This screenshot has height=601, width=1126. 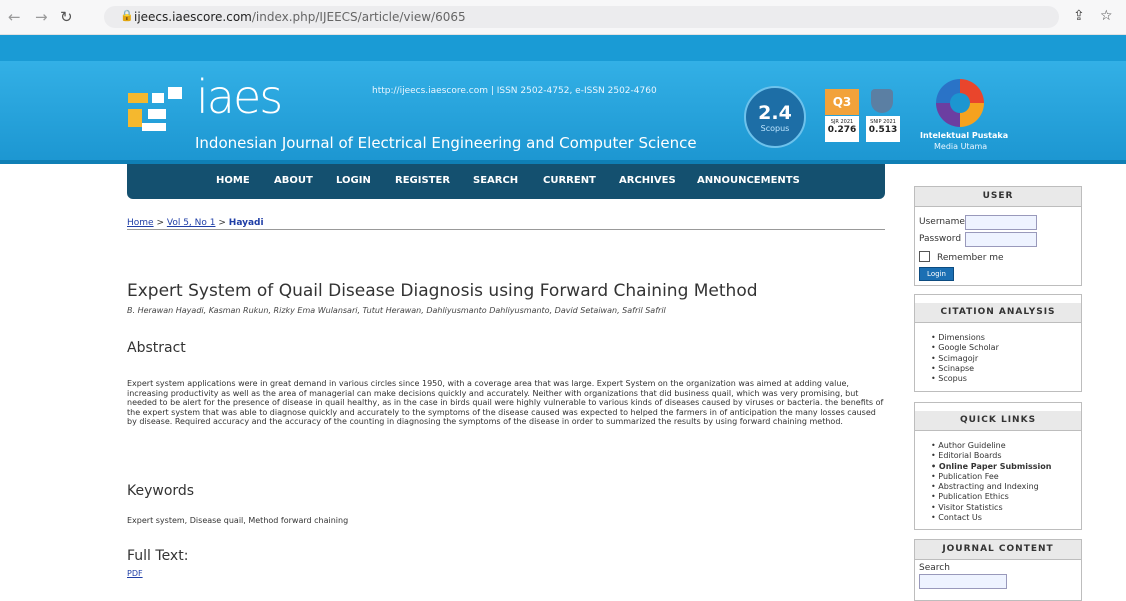 I want to click on keywords-heading: Keywords, so click(x=161, y=491).